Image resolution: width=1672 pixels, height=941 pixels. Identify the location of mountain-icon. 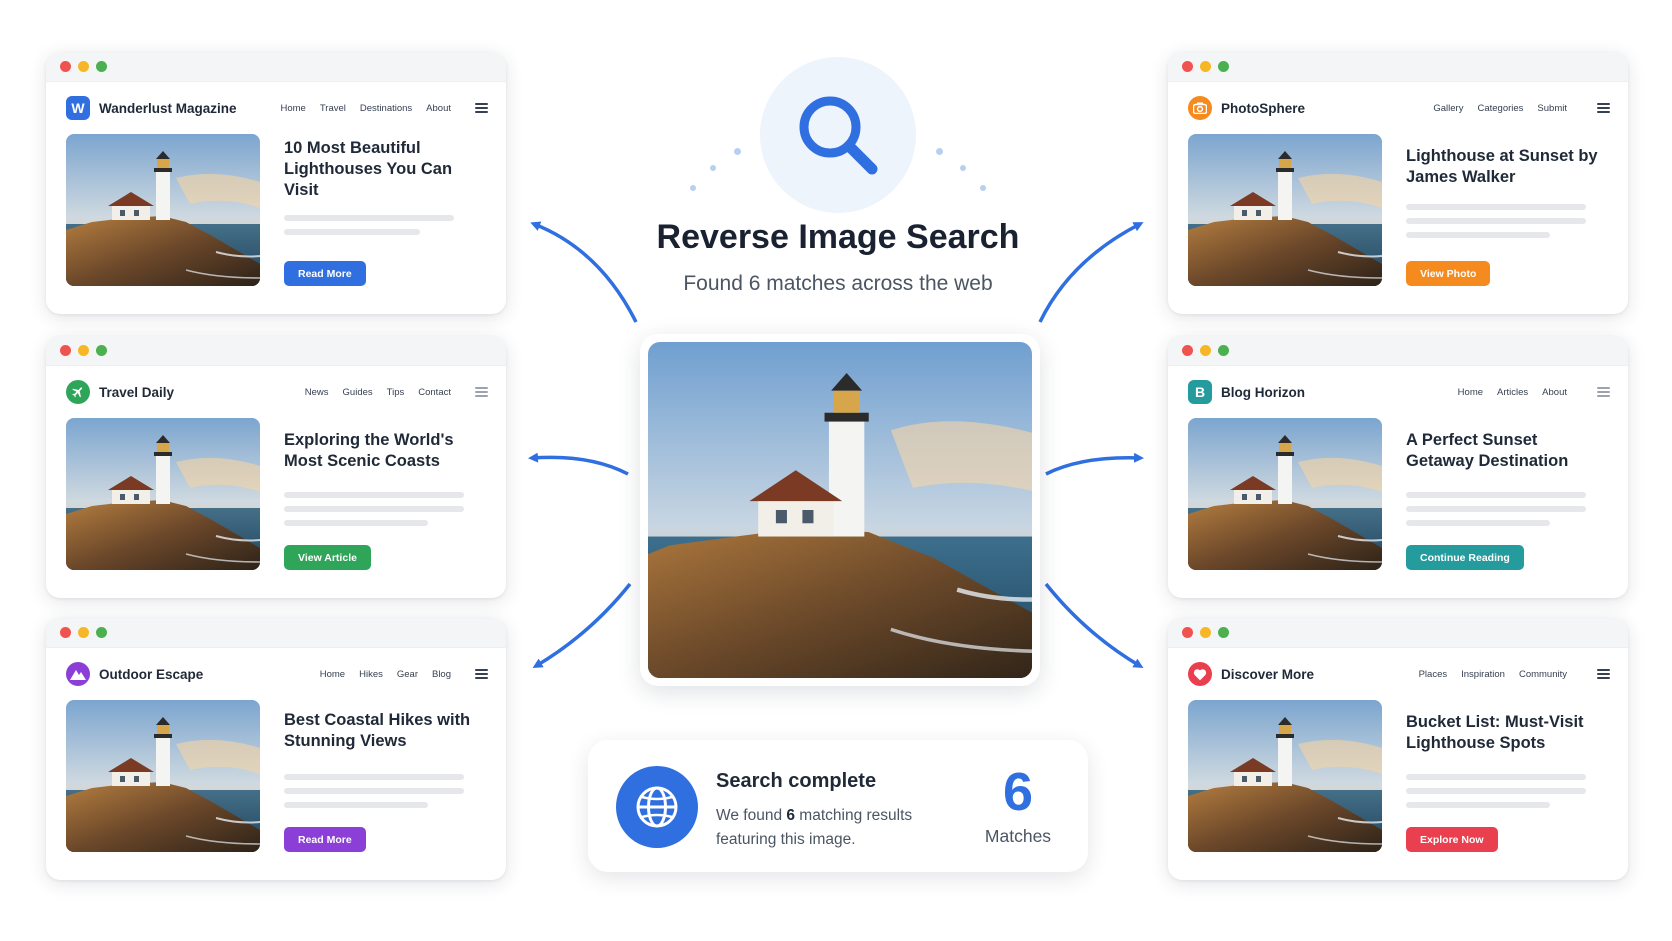
(78, 674).